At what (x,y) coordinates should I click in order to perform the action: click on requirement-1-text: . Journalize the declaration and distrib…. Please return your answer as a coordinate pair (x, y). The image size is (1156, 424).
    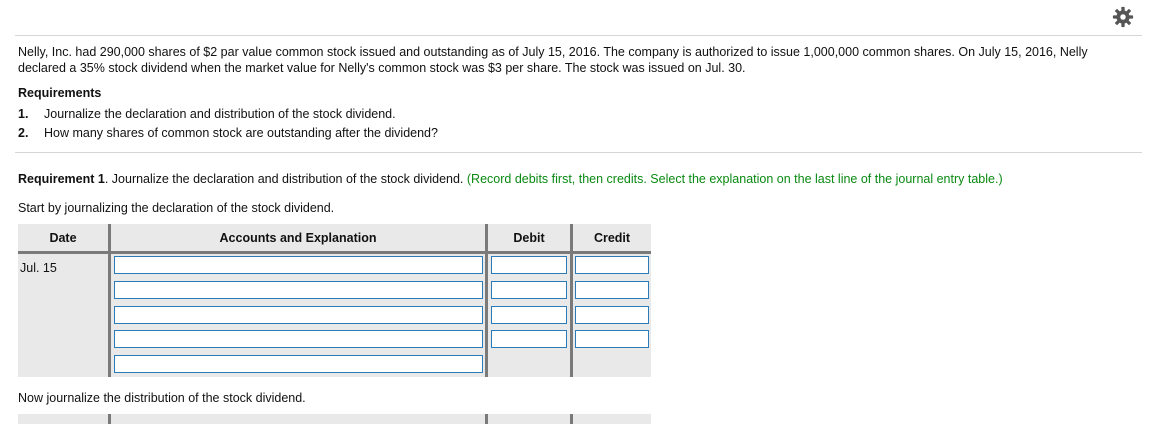
    Looking at the image, I should click on (284, 179).